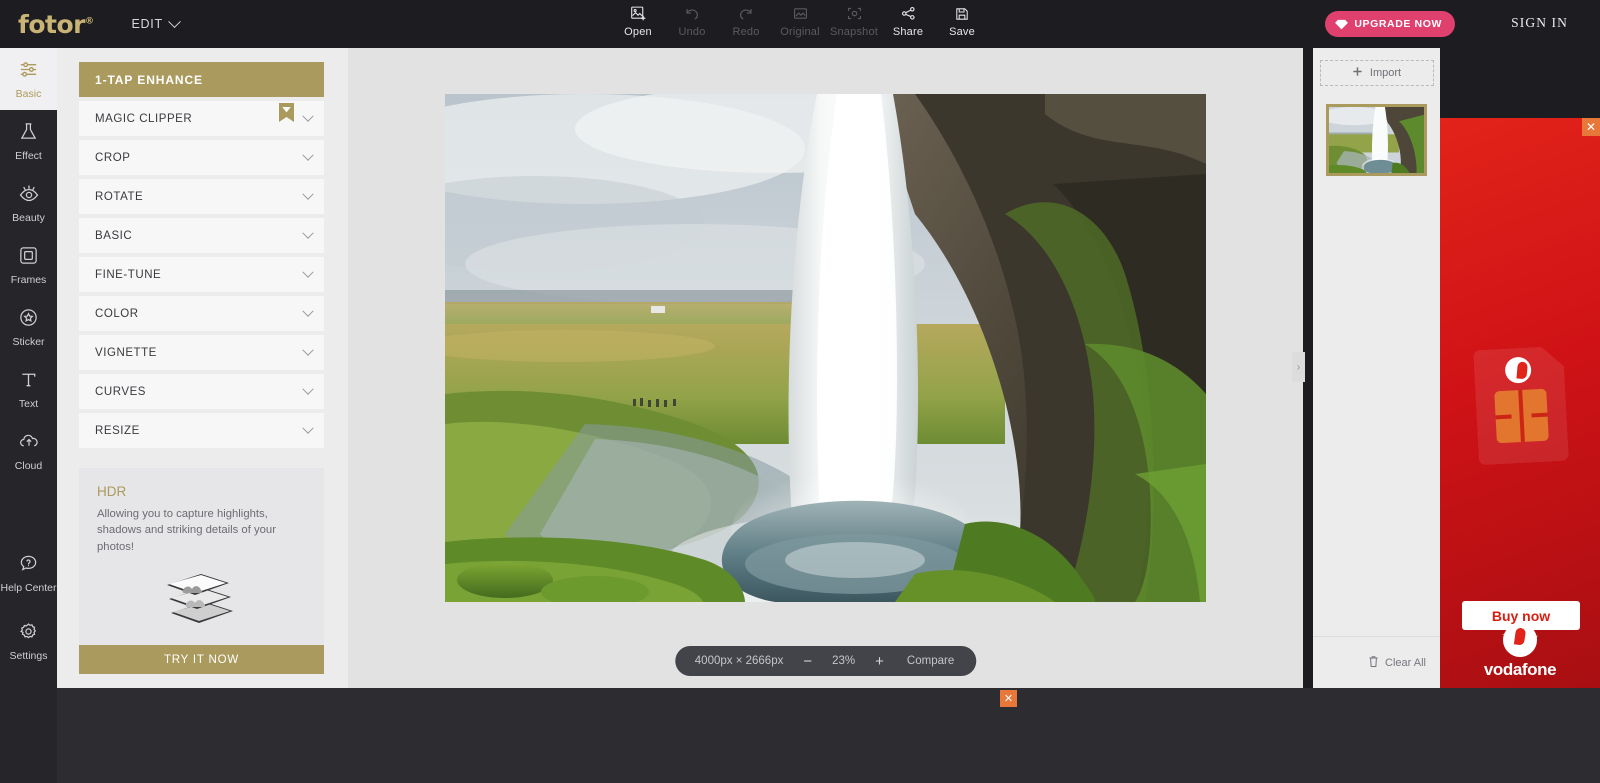  What do you see at coordinates (147, 24) in the screenshot?
I see `edit-menu-label: EDIT` at bounding box center [147, 24].